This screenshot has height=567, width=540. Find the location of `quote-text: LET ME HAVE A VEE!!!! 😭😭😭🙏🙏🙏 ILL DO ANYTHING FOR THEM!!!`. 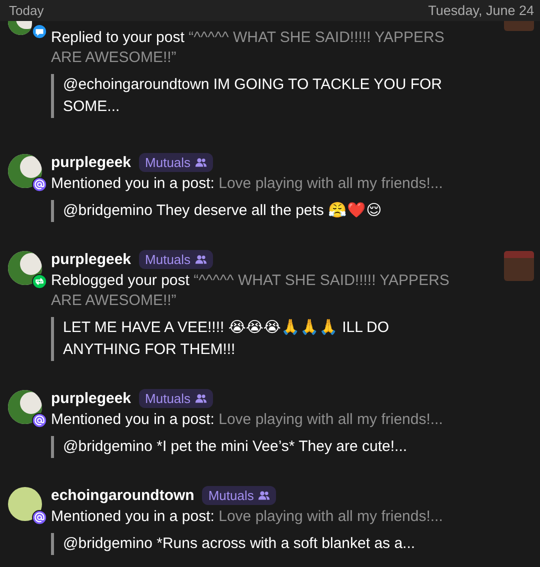

quote-text: LET ME HAVE A VEE!!!! 😭😭😭🙏🙏🙏 ILL DO ANYTHING FOR THEM!!! is located at coordinates (257, 339).